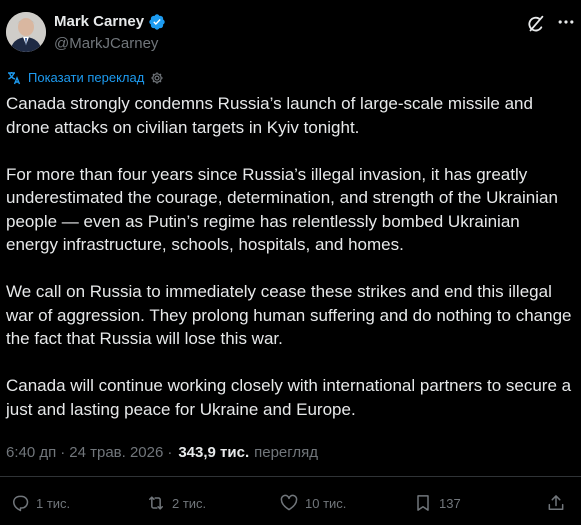 The image size is (581, 525). Describe the element at coordinates (14, 78) in the screenshot. I see `translate-icon` at that location.